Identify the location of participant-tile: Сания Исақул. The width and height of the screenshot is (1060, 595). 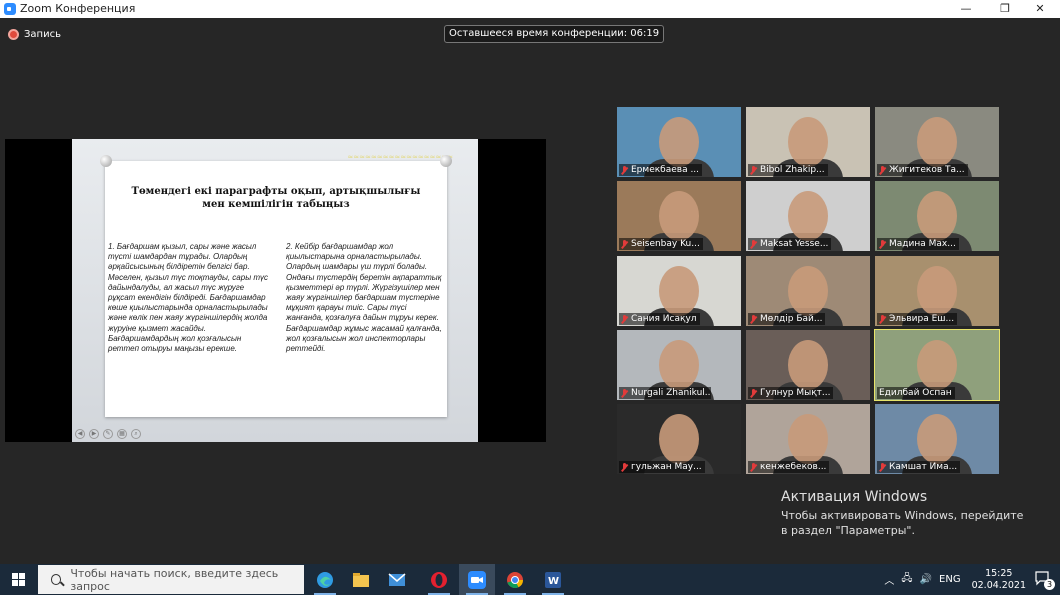
(679, 291).